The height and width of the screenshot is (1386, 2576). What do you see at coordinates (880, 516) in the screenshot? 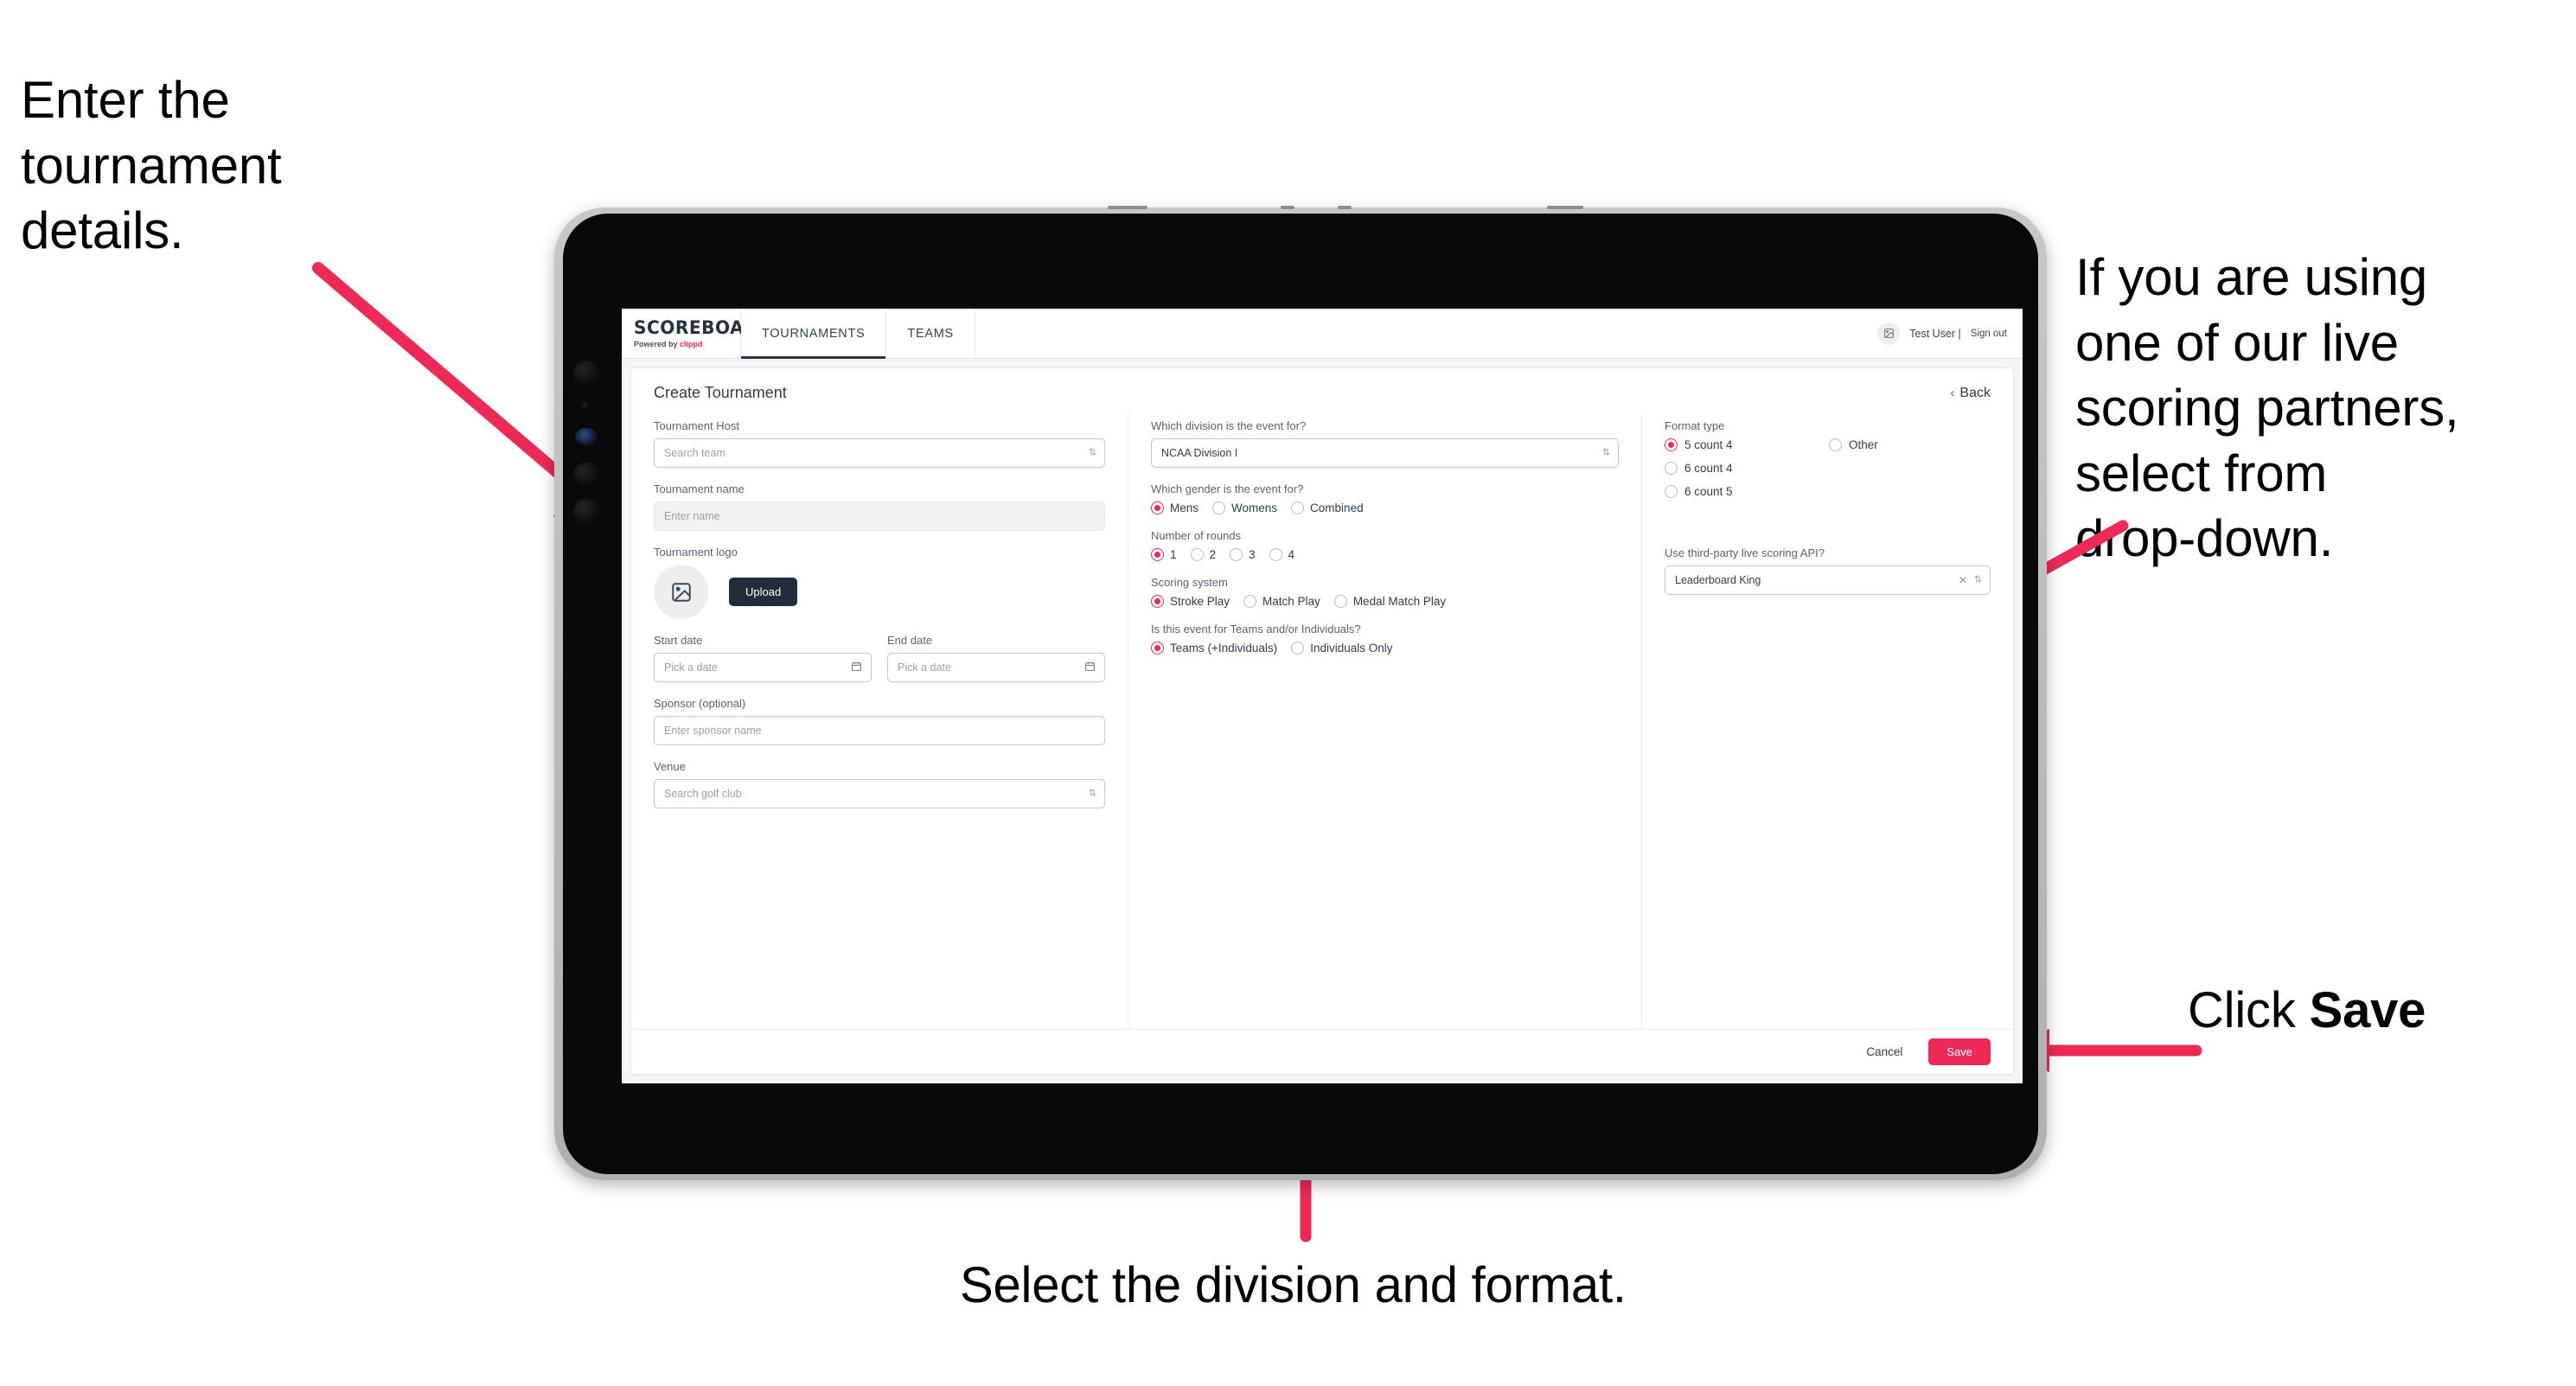
I see `tournament-name-input: Enter name` at bounding box center [880, 516].